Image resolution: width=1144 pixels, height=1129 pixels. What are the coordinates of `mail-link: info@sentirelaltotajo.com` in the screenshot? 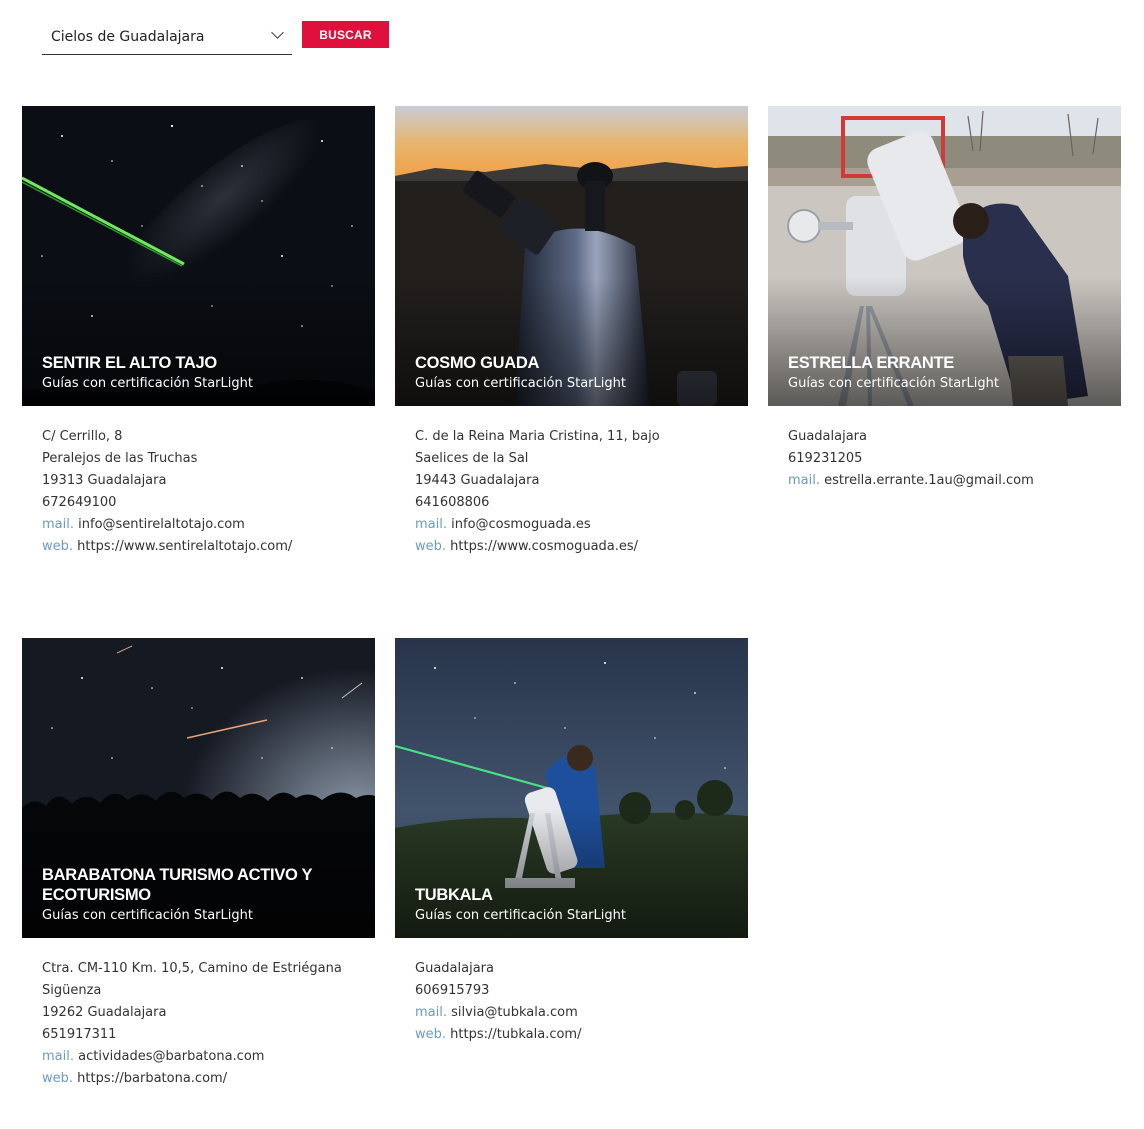 It's located at (161, 524).